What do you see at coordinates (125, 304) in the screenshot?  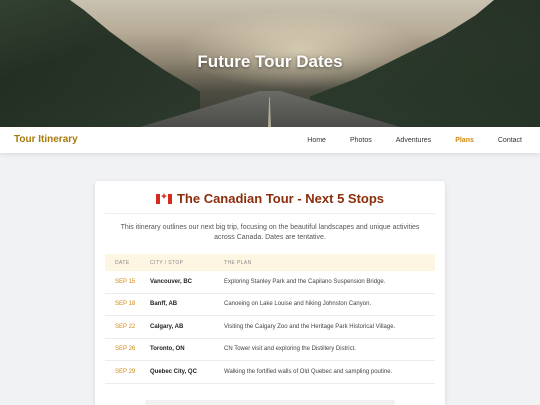 I see `row-date: SEP 18` at bounding box center [125, 304].